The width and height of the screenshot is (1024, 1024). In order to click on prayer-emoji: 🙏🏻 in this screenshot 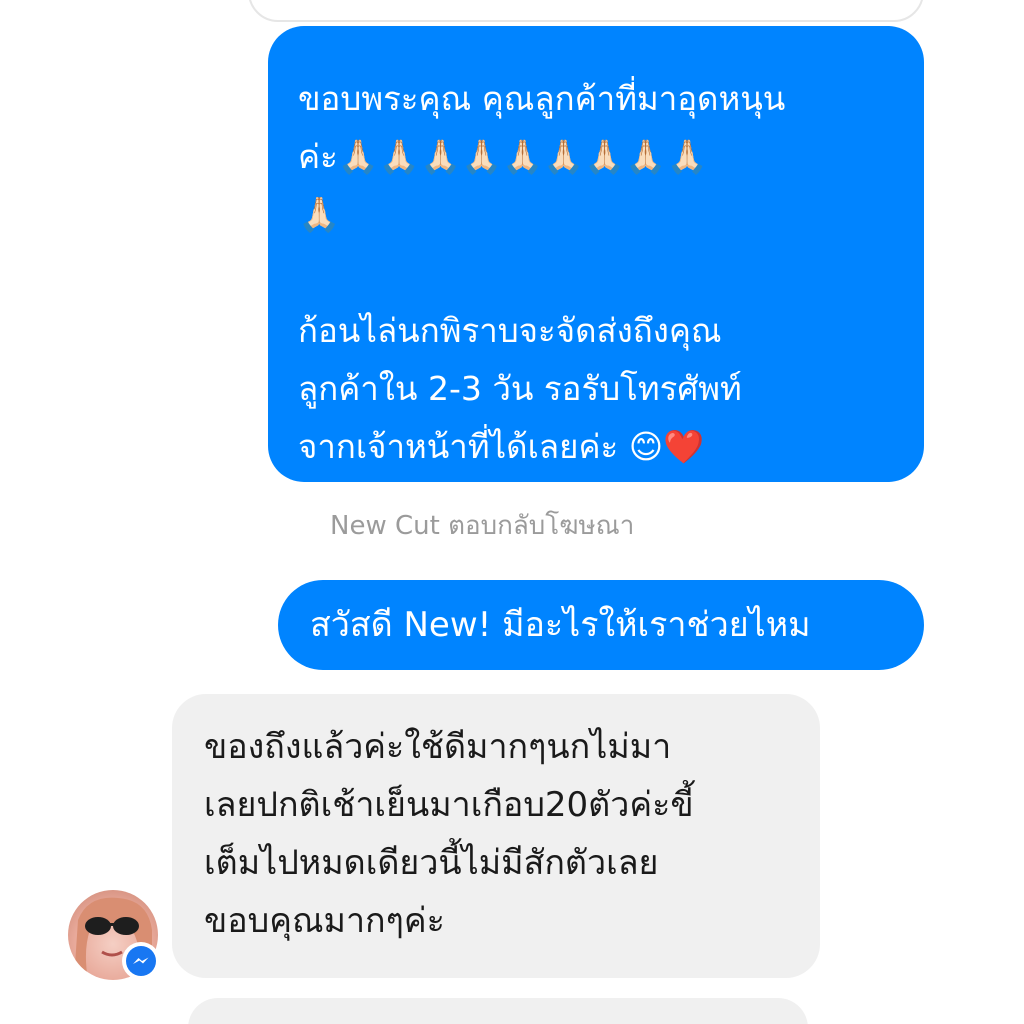, I will do `click(319, 215)`.